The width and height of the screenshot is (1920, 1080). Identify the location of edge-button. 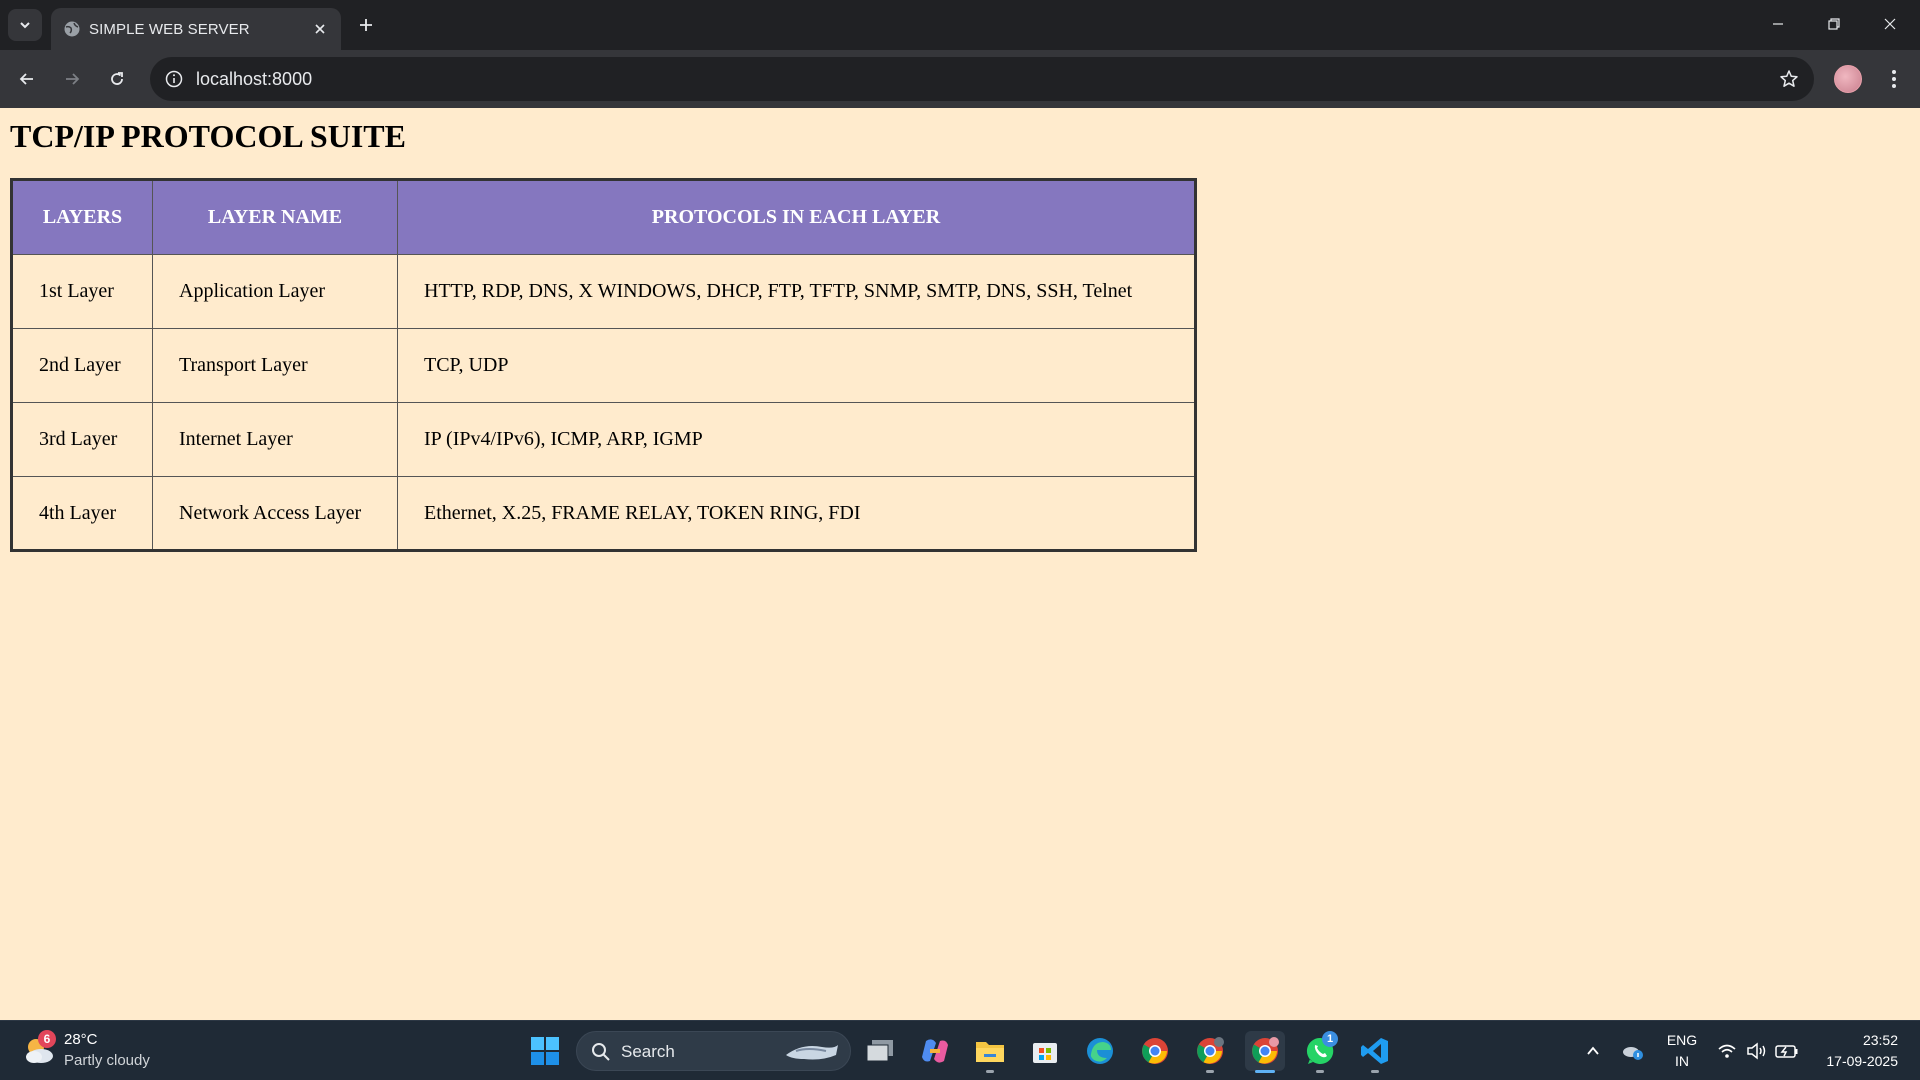
(1100, 1051).